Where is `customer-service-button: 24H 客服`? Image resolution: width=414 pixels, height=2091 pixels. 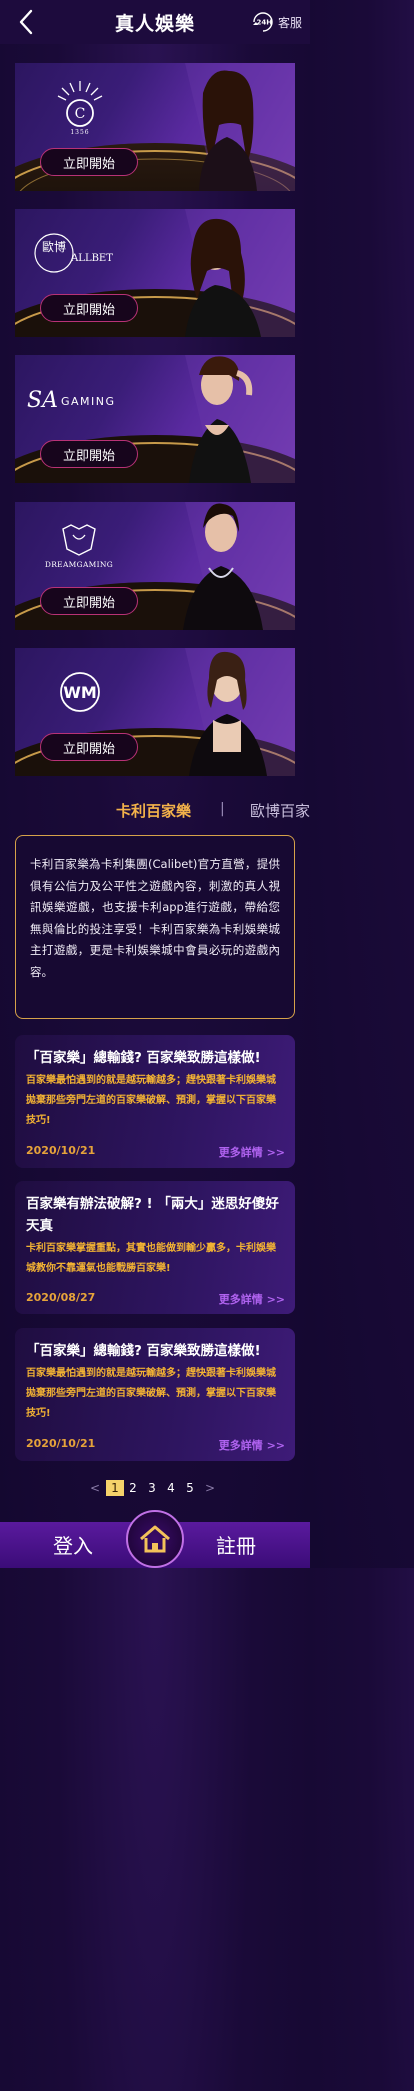
customer-service-button: 24H 客服 is located at coordinates (276, 22).